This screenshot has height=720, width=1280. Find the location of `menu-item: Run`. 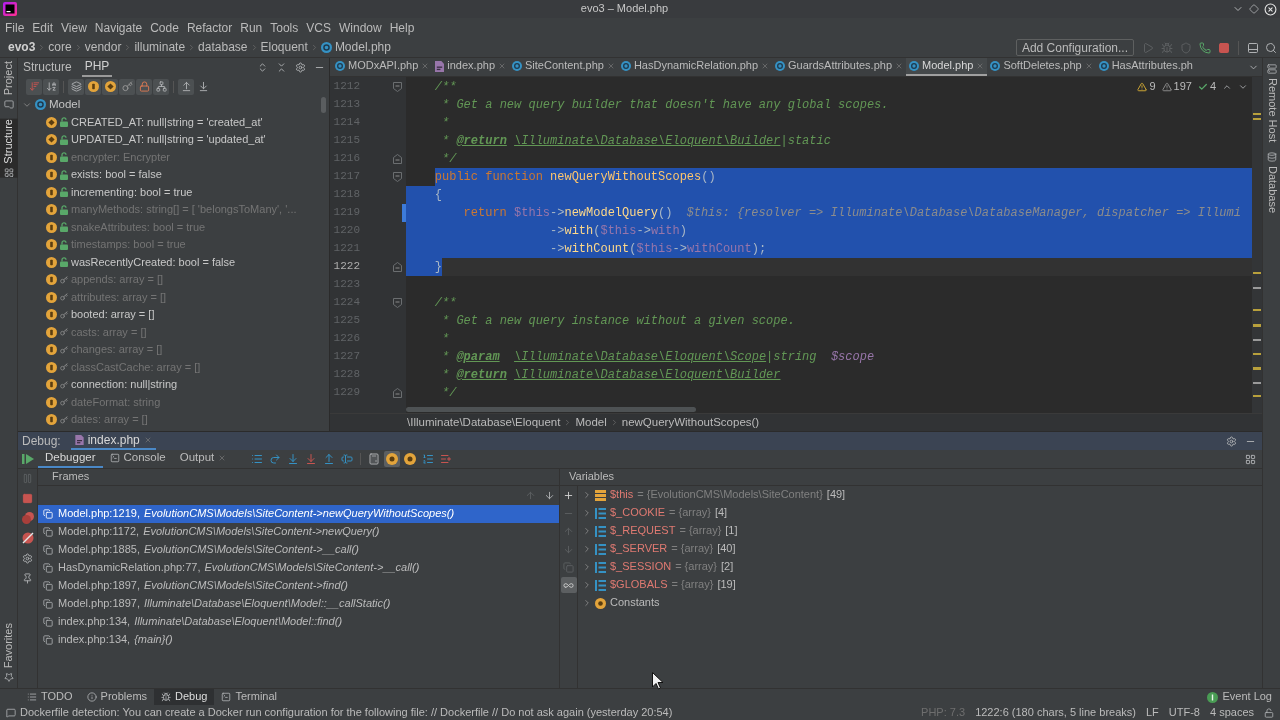

menu-item: Run is located at coordinates (251, 28).